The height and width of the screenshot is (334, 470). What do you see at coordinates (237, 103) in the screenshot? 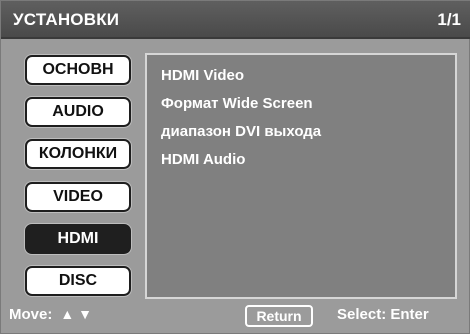
I see `menu-item-wide-screen-format: Формат Wide Screen` at bounding box center [237, 103].